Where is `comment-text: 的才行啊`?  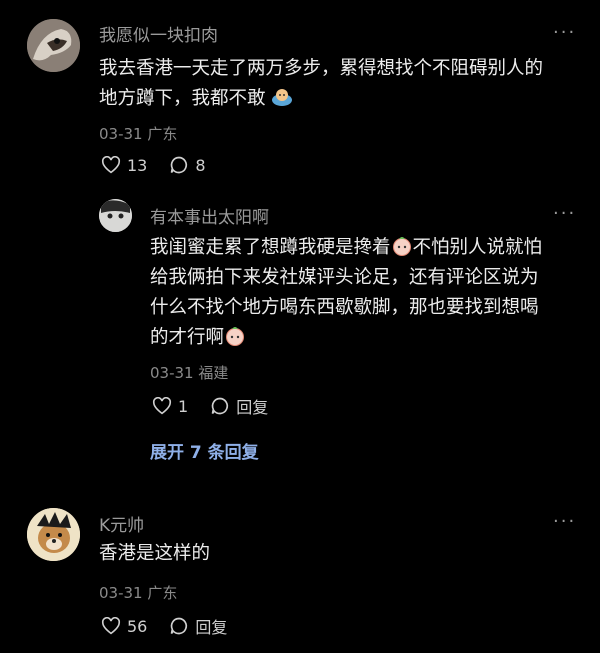
comment-text: 的才行啊 is located at coordinates (187, 337).